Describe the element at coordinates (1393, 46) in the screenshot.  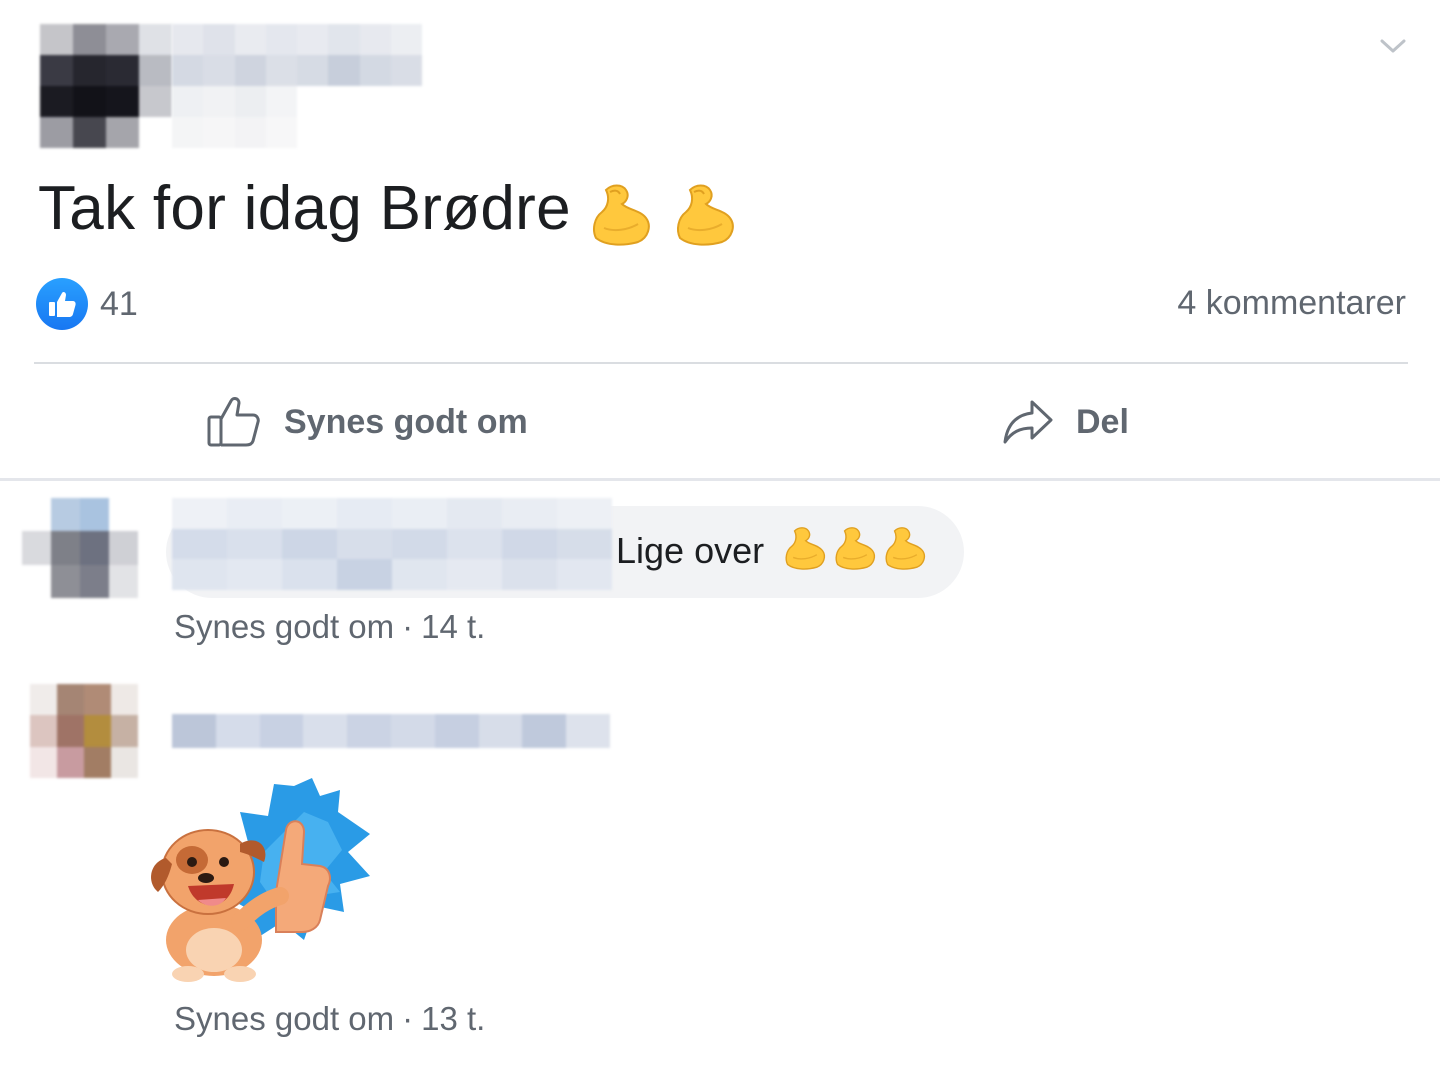
I see `chevron-down-icon` at that location.